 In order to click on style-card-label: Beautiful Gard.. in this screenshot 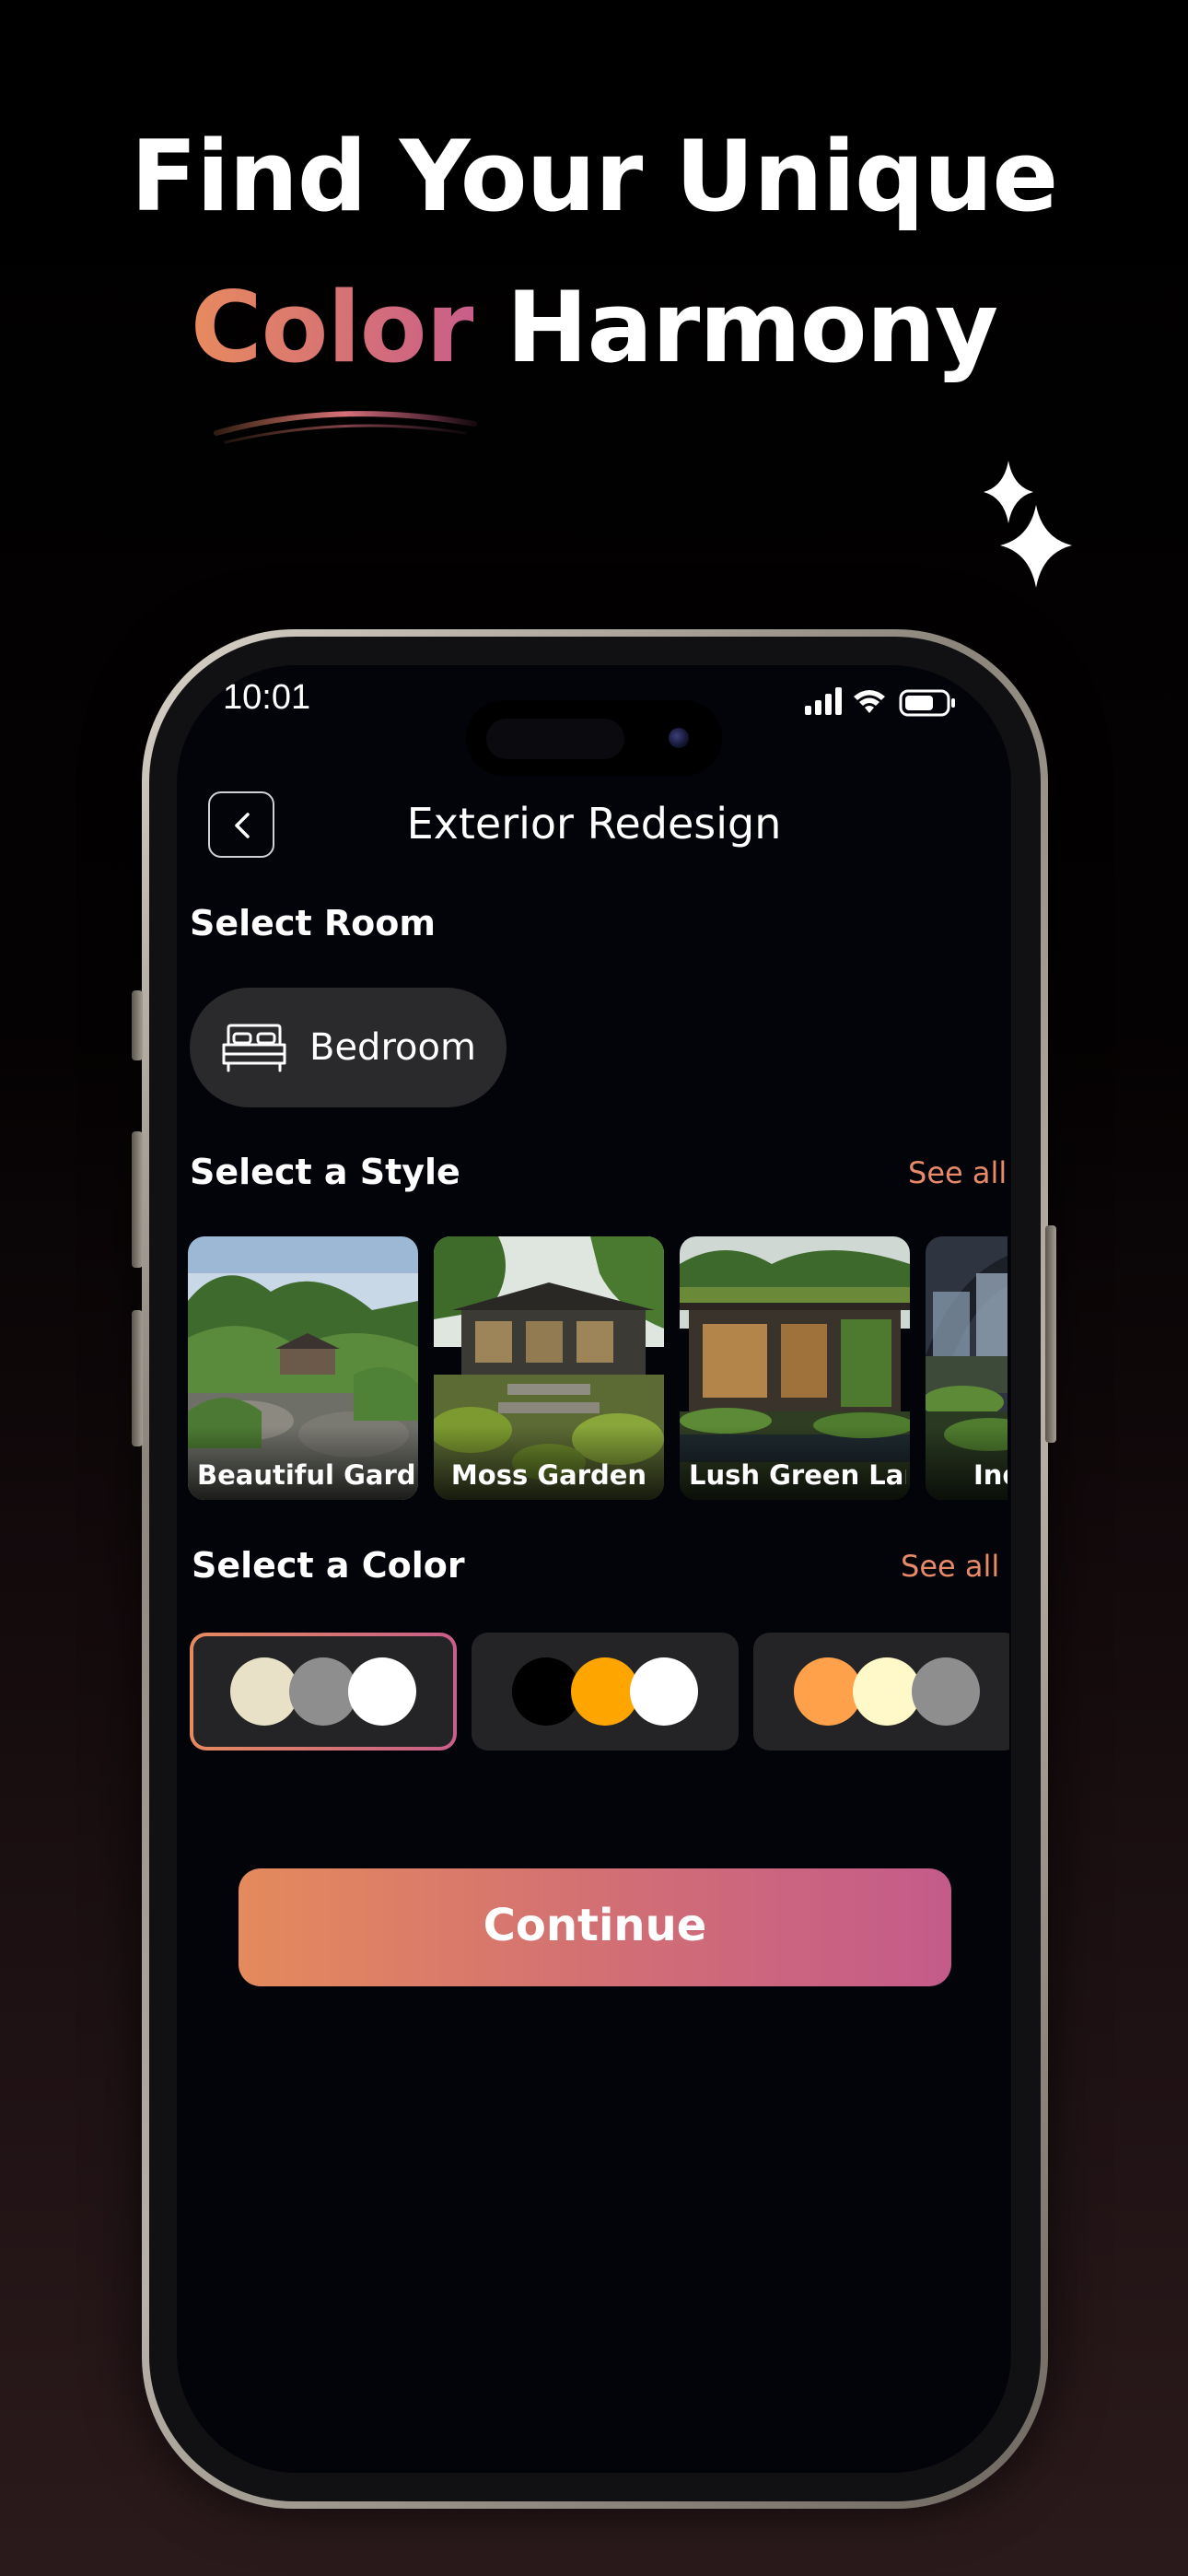, I will do `click(305, 1475)`.